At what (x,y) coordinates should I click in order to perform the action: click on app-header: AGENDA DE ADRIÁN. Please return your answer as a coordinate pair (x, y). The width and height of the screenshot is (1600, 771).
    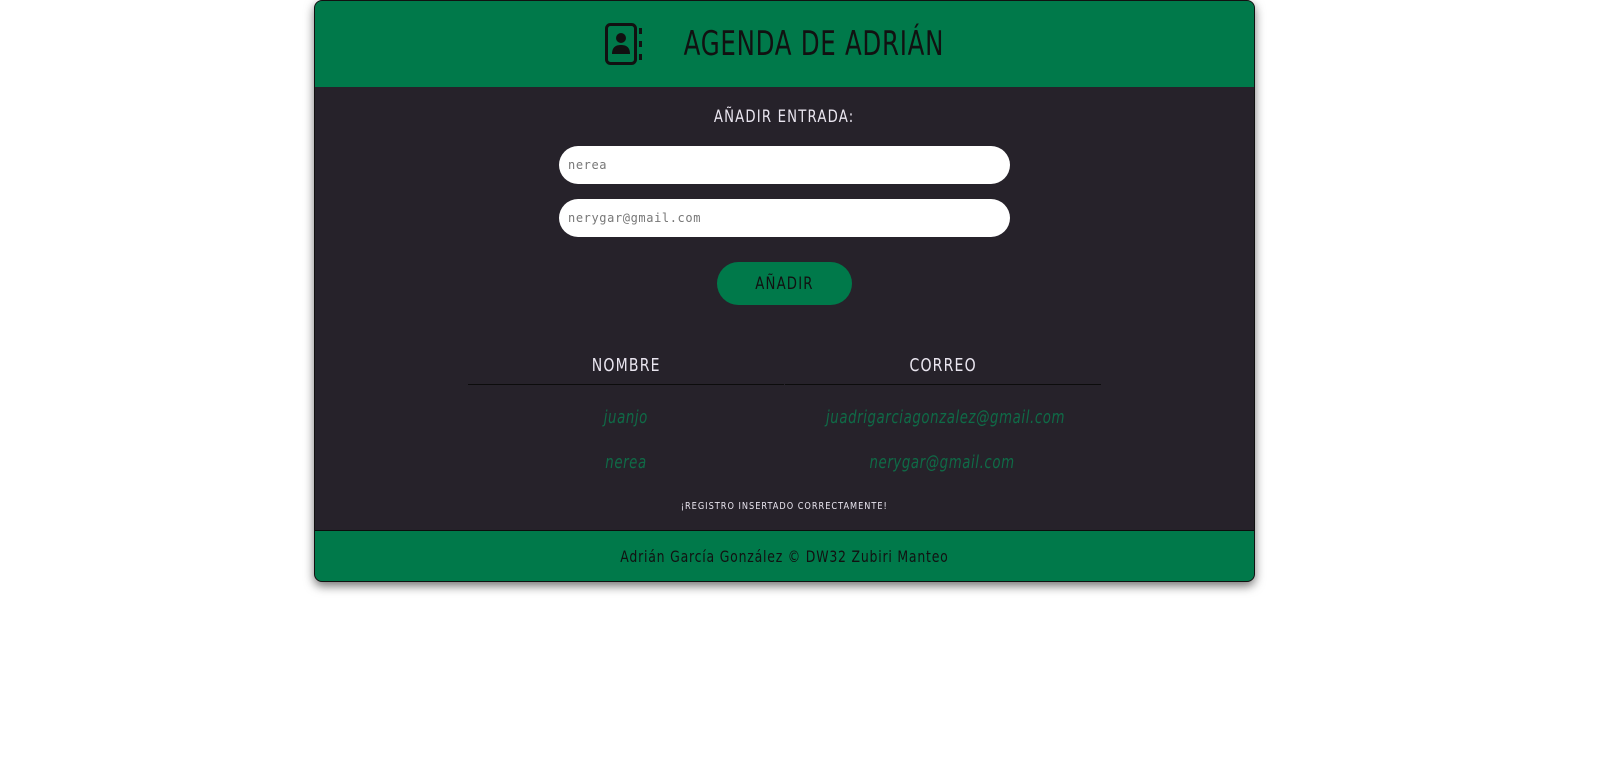
    Looking at the image, I should click on (784, 44).